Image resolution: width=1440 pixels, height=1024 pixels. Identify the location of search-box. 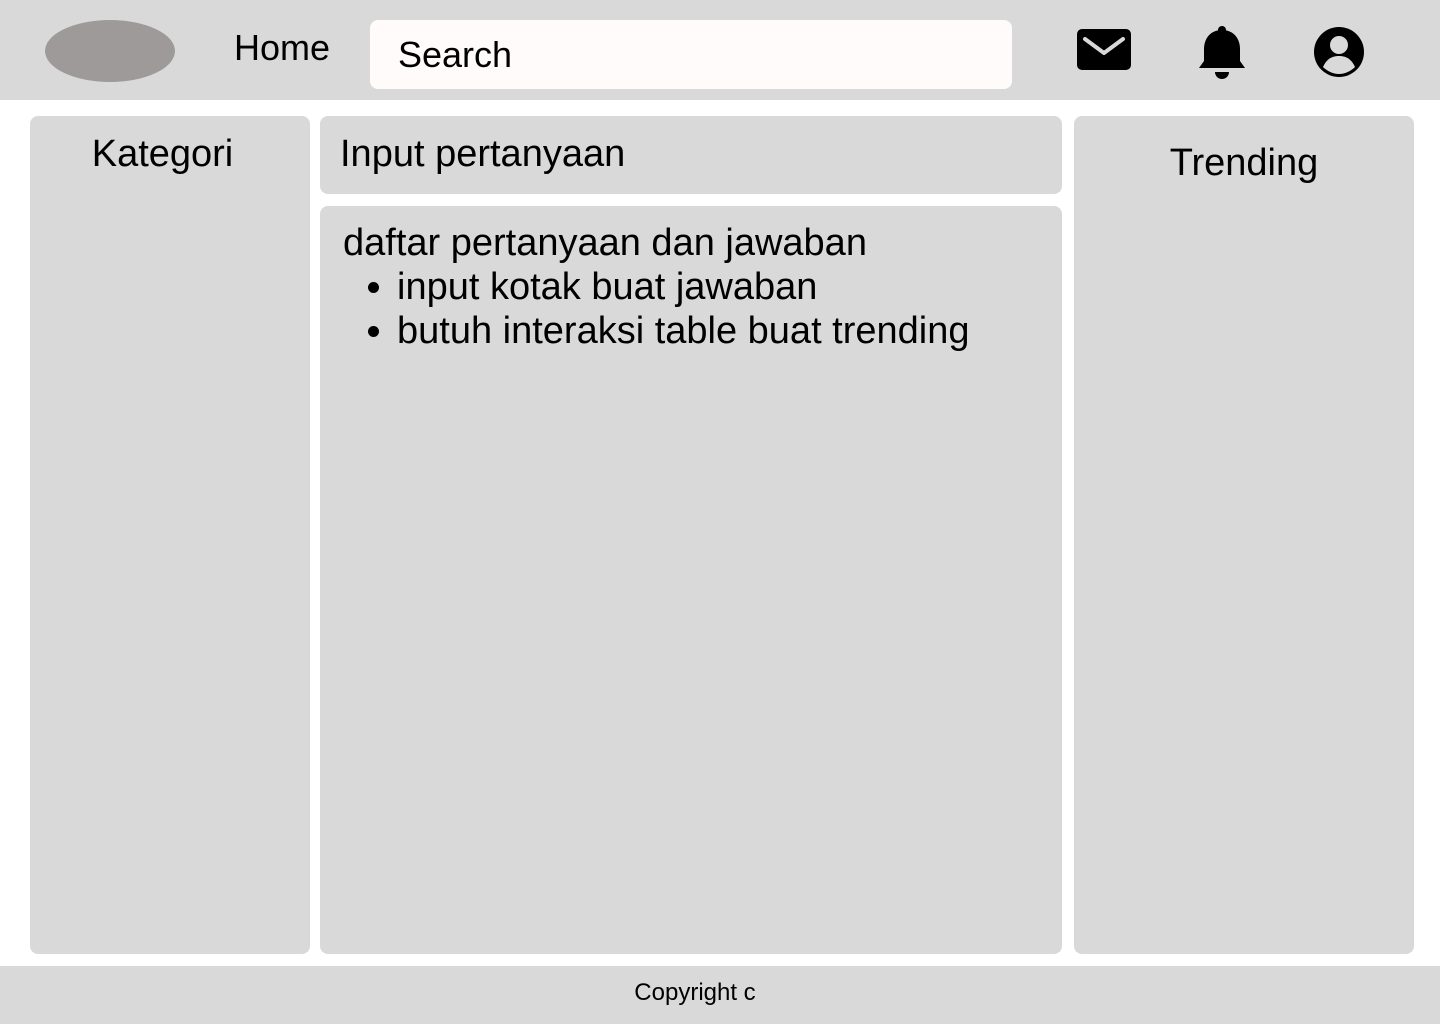
(691, 54).